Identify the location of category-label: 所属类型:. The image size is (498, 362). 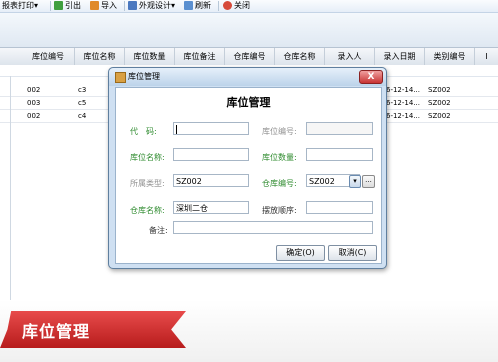
(147, 183).